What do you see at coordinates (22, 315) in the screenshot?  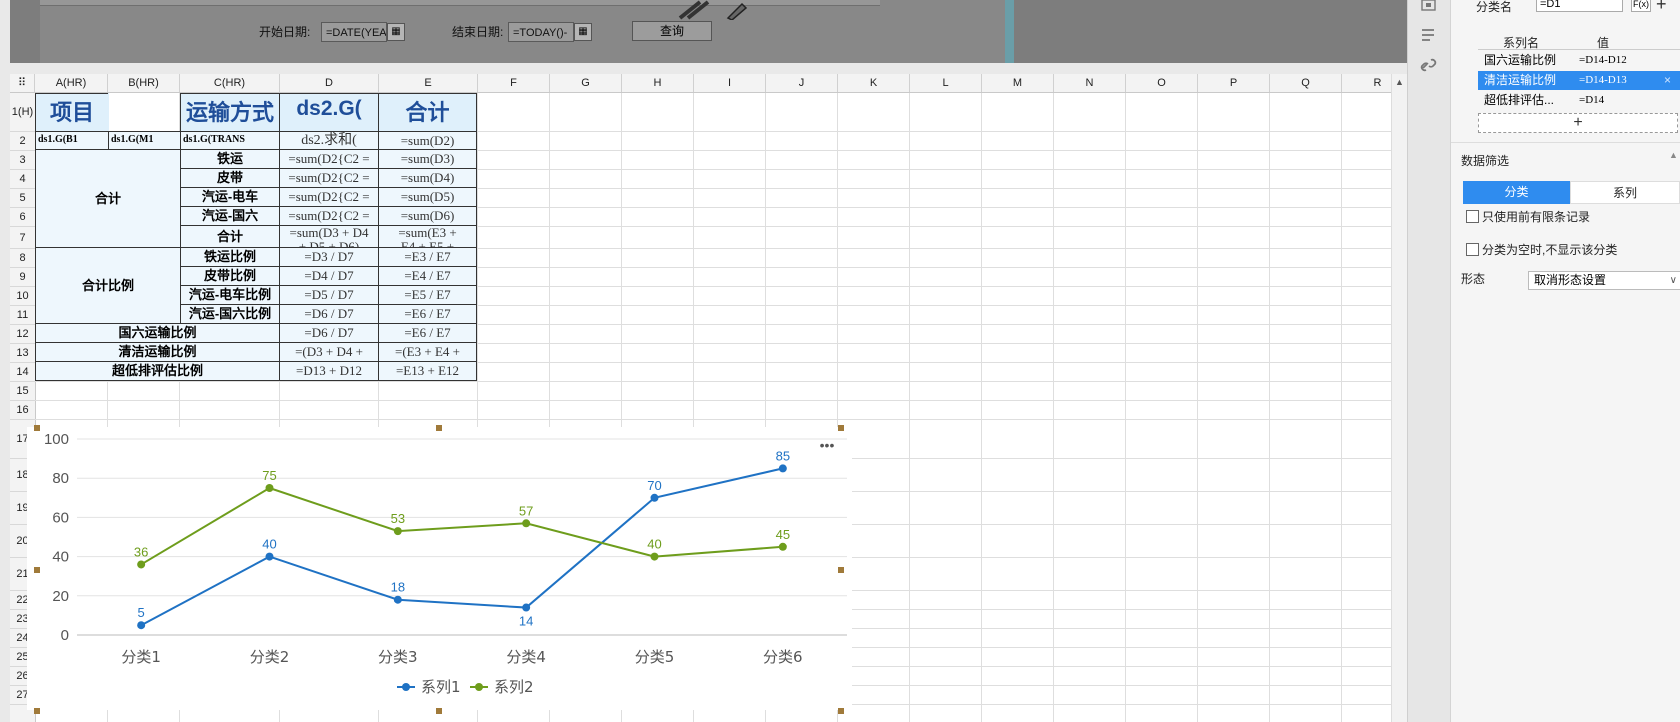 I see `row-header: 11` at bounding box center [22, 315].